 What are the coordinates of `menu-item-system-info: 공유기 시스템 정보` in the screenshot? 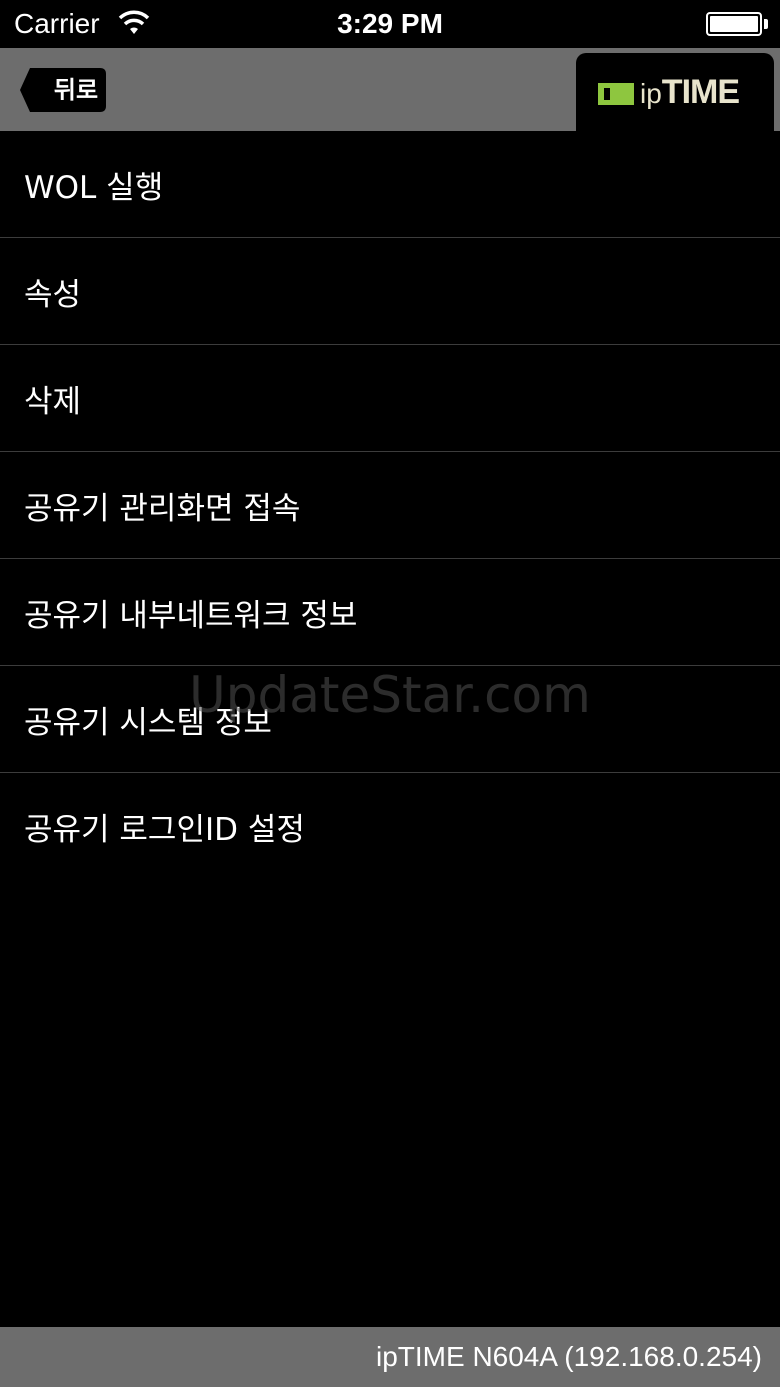 It's located at (390, 719).